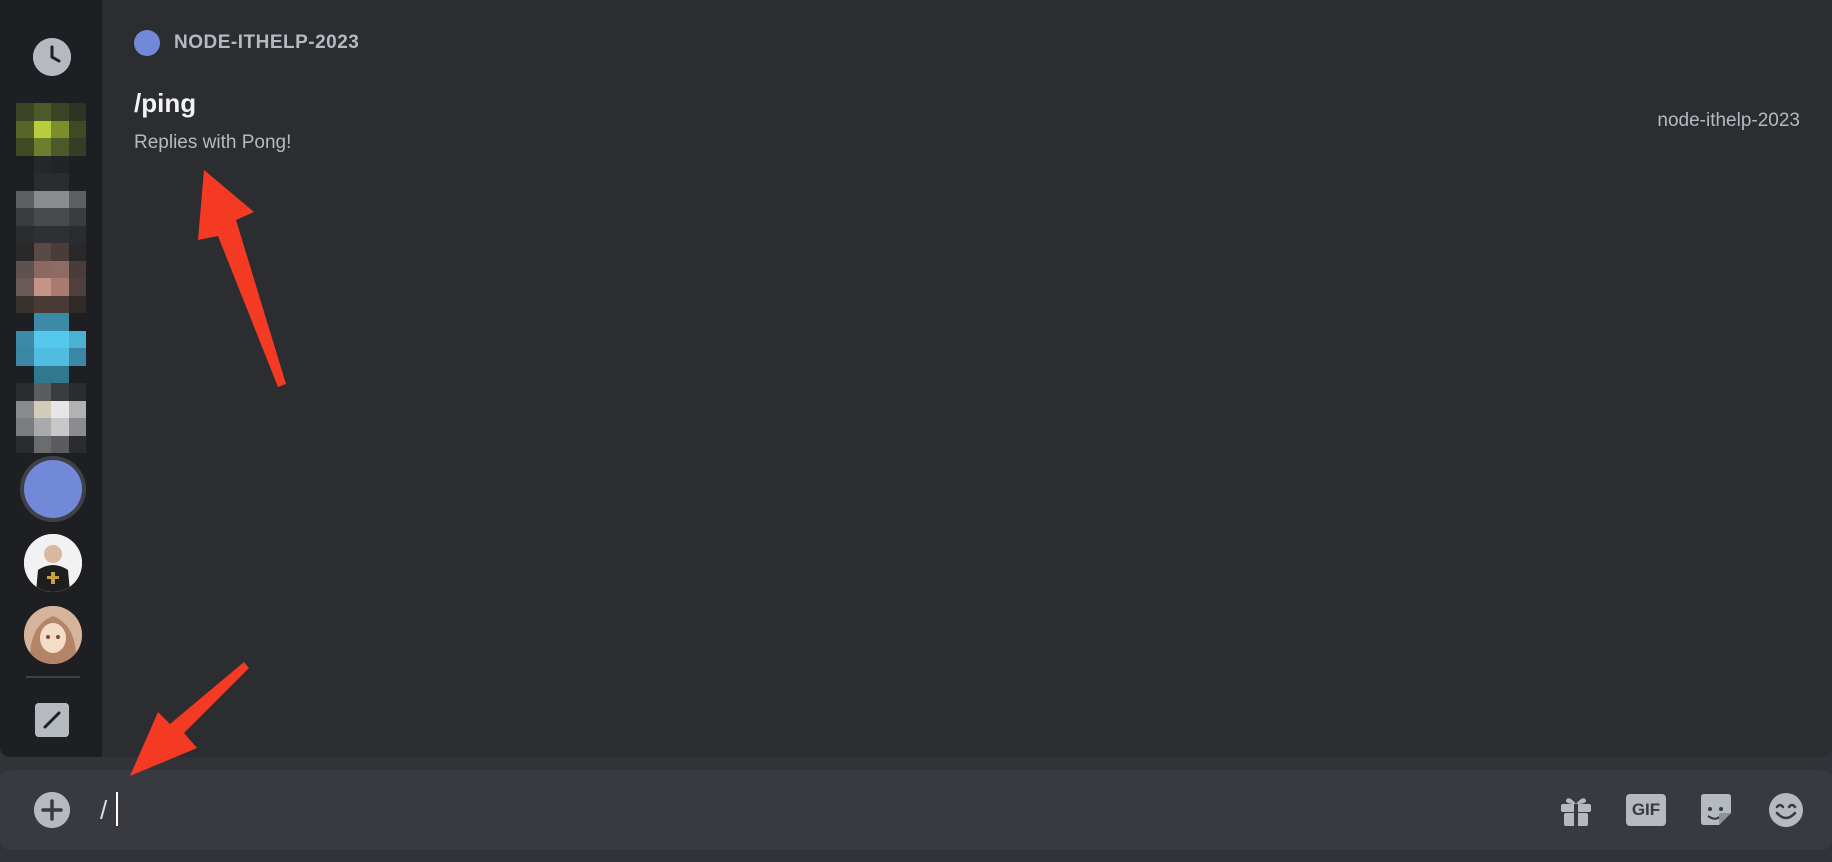 Image resolution: width=1832 pixels, height=862 pixels. Describe the element at coordinates (800, 810) in the screenshot. I see `message-input` at that location.